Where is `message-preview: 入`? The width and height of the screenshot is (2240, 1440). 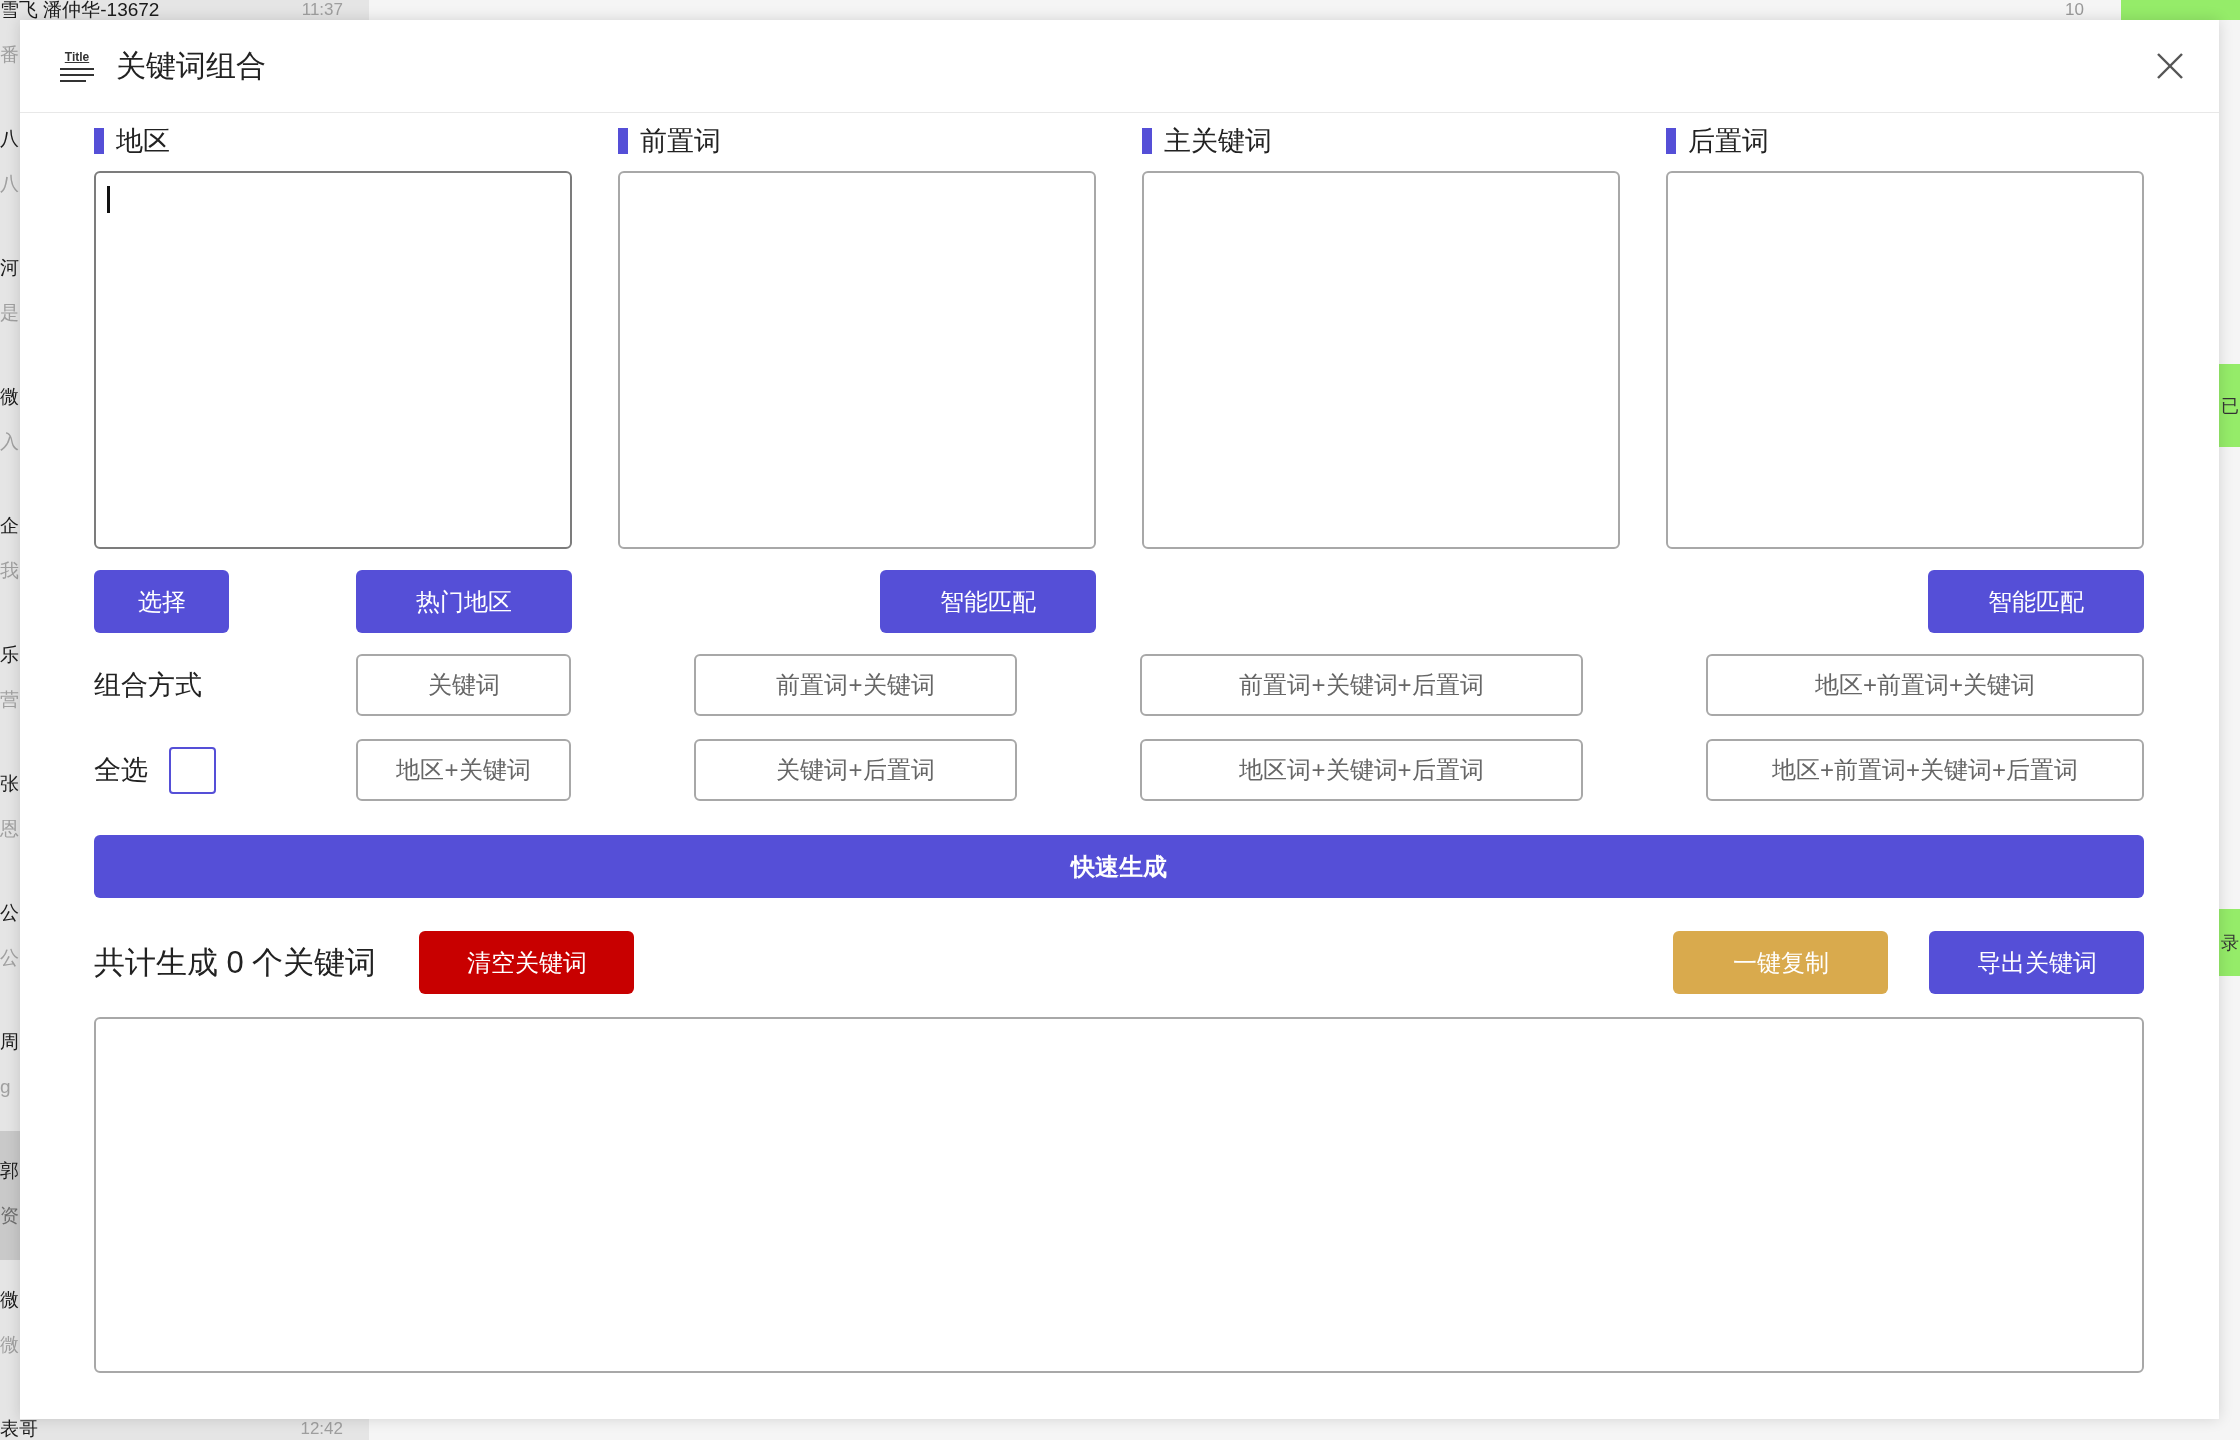
message-preview: 入 is located at coordinates (9, 442).